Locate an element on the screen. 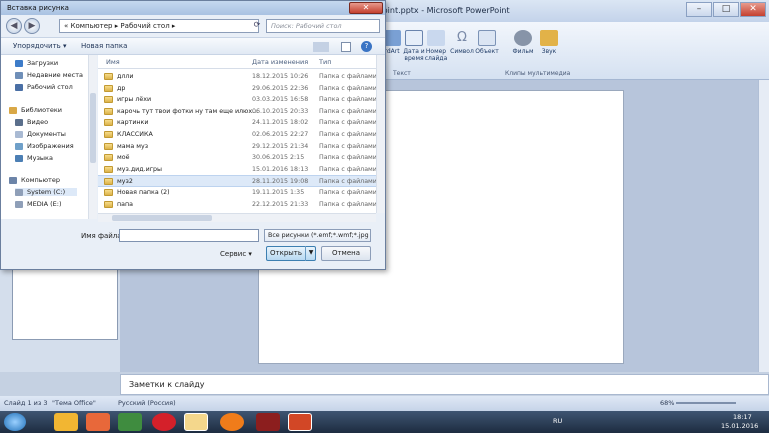 The image size is (769, 433). nav-item-desktop: Рабочий стол is located at coordinates (44, 87).